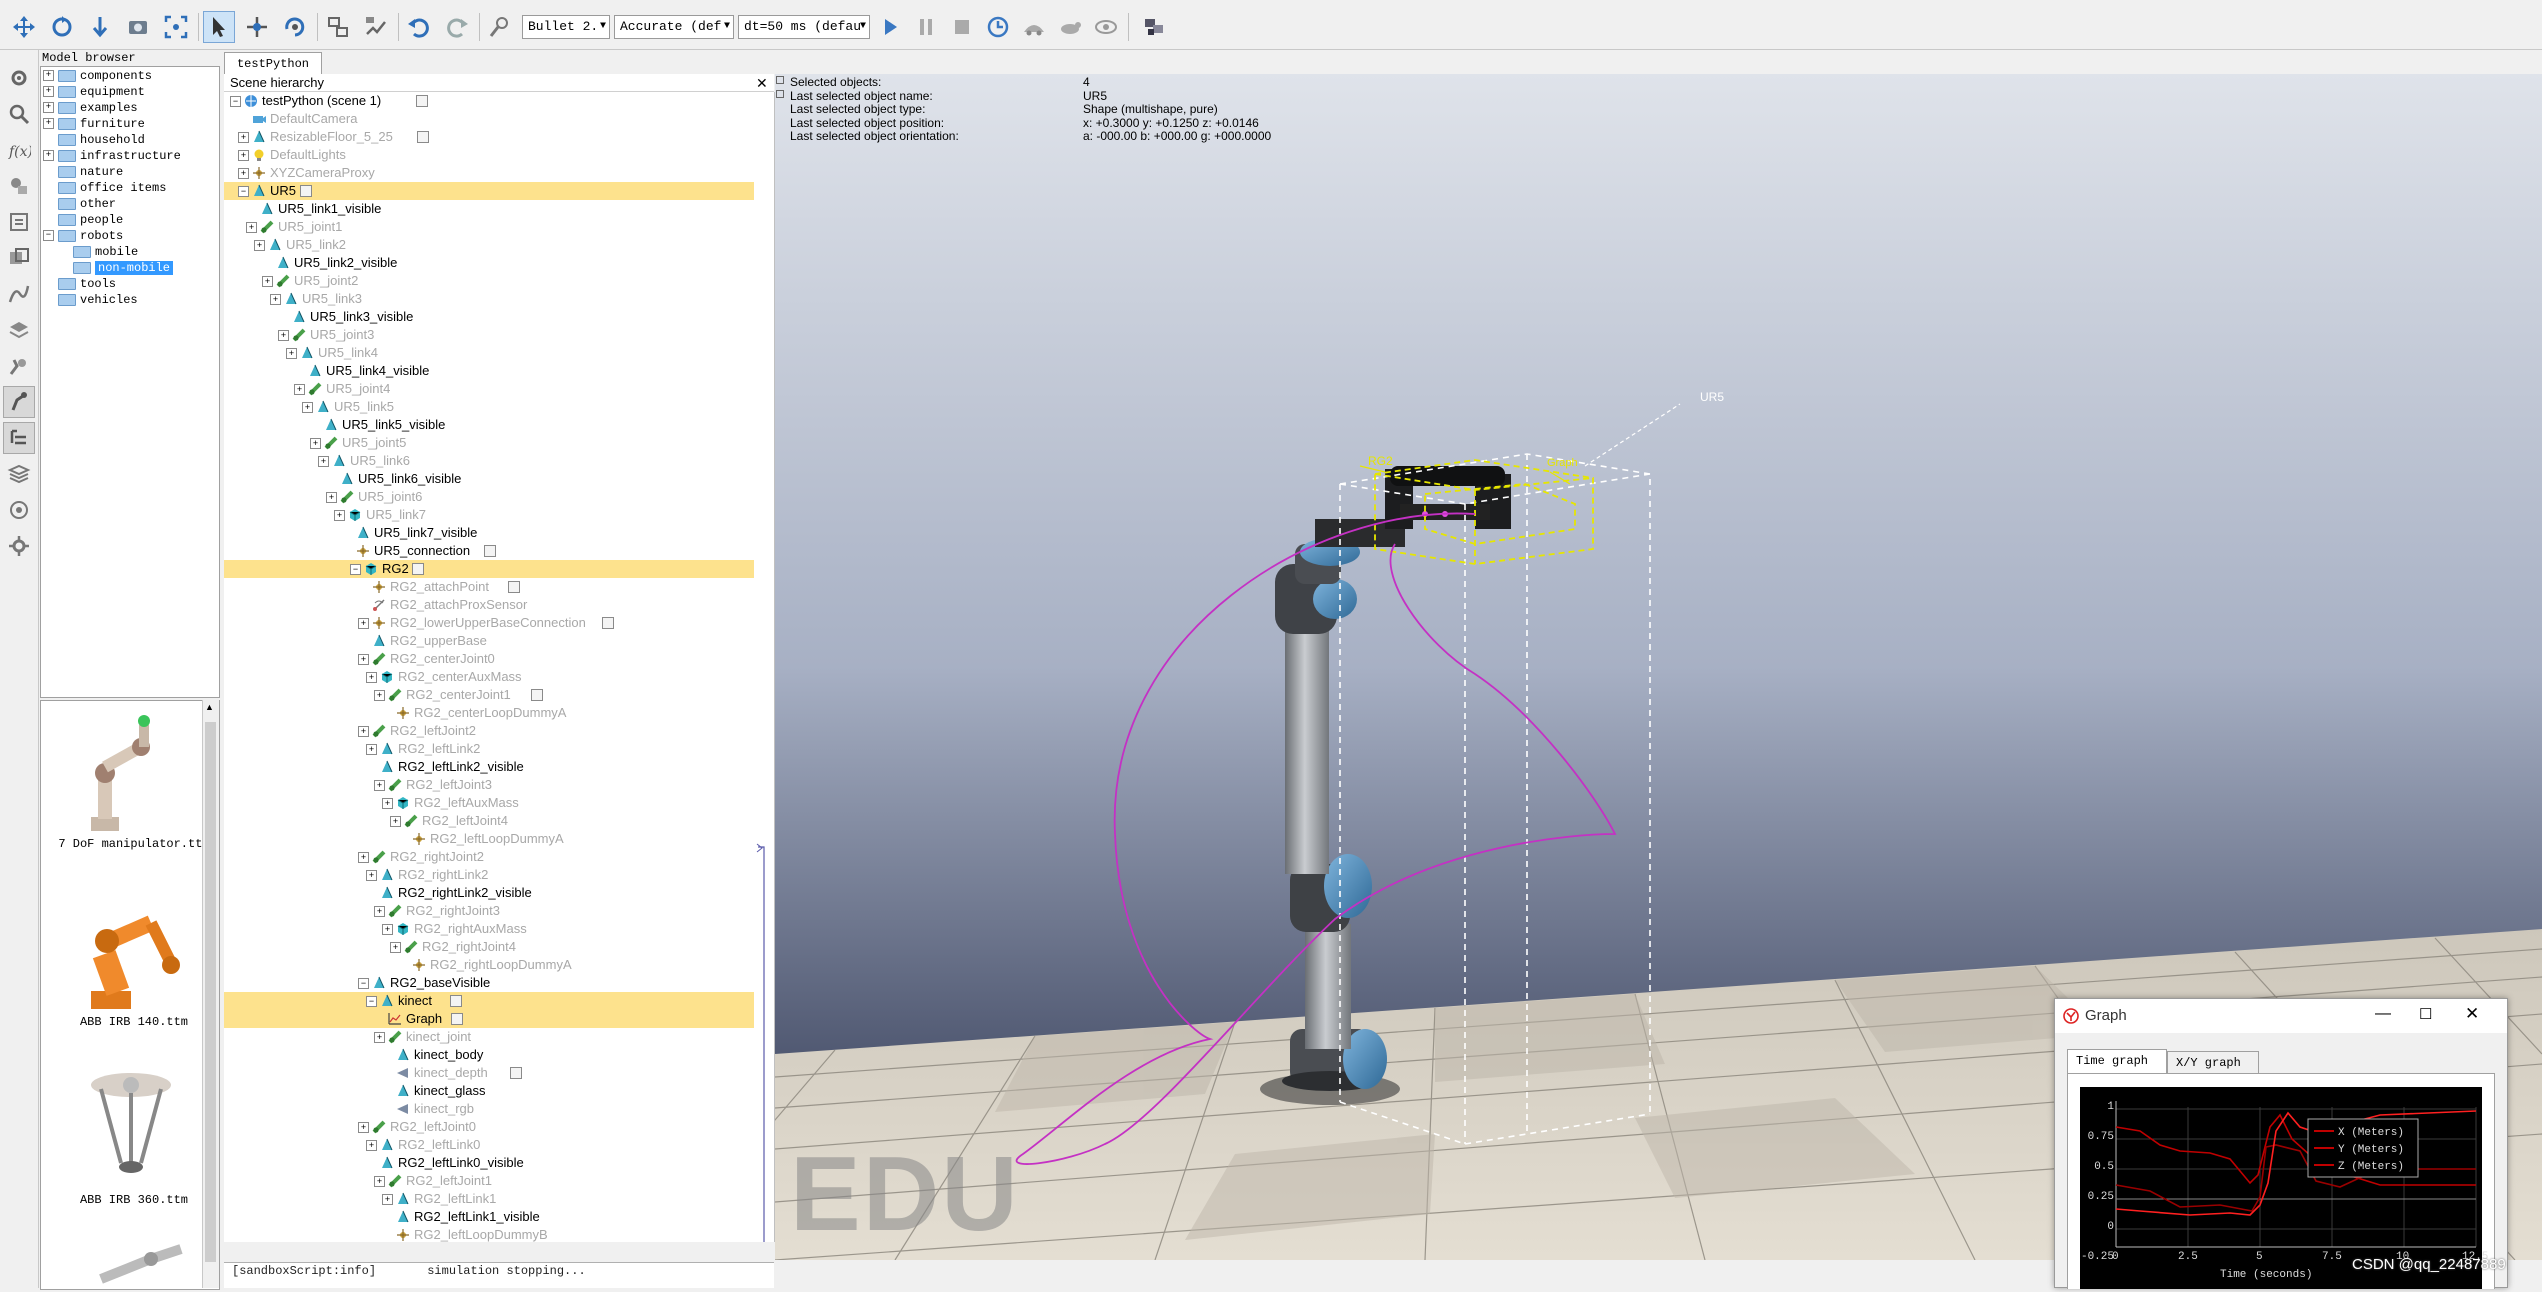 Image resolution: width=2542 pixels, height=1292 pixels. Describe the element at coordinates (489, 281) in the screenshot. I see `hierarchy-row: + UR5_joint2` at that location.